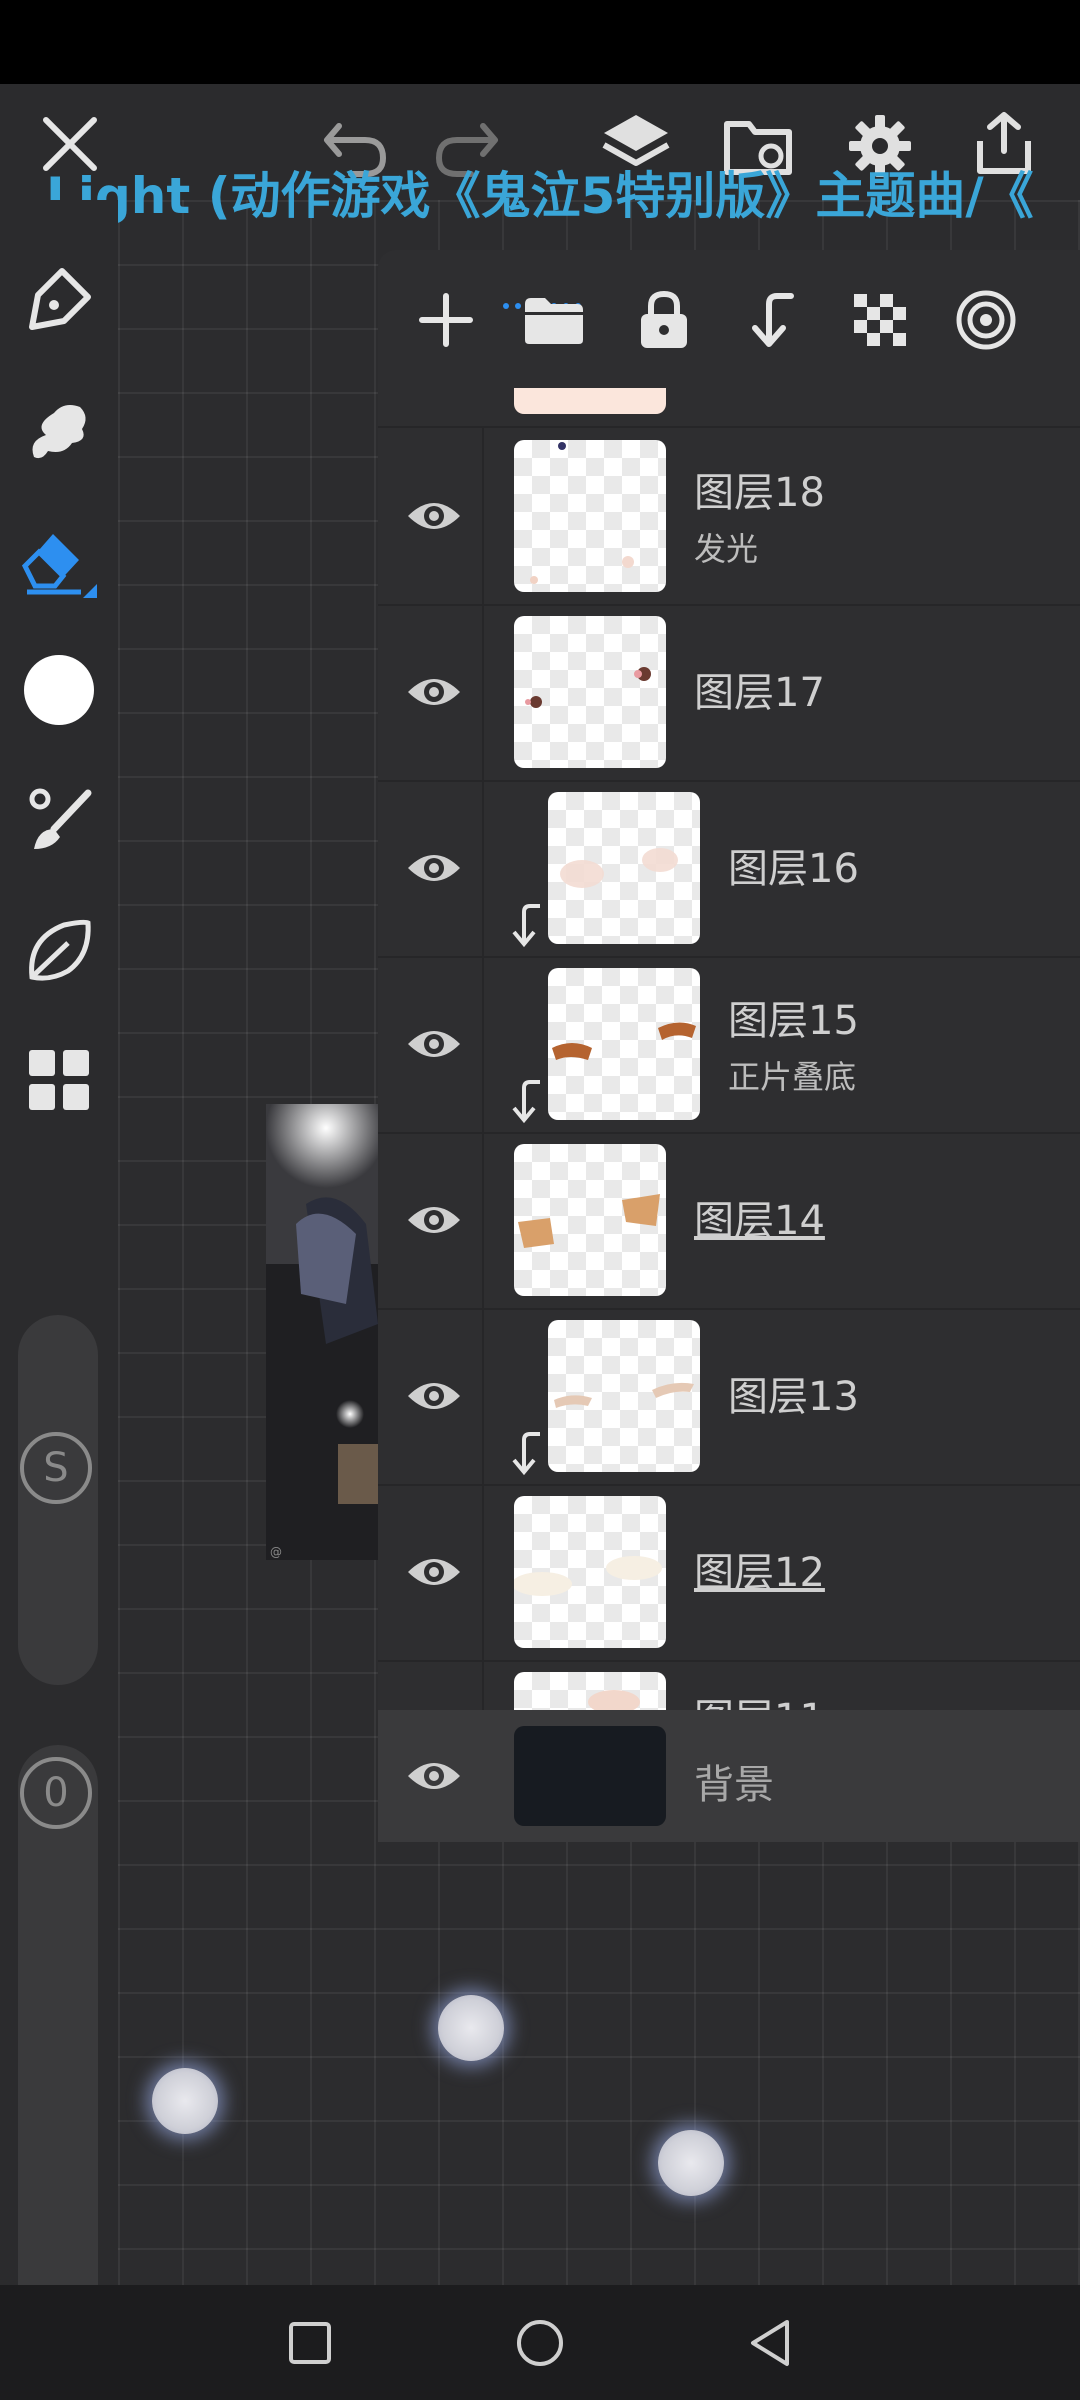 The height and width of the screenshot is (2400, 1080). What do you see at coordinates (590, 1776) in the screenshot?
I see `background-thumbnail` at bounding box center [590, 1776].